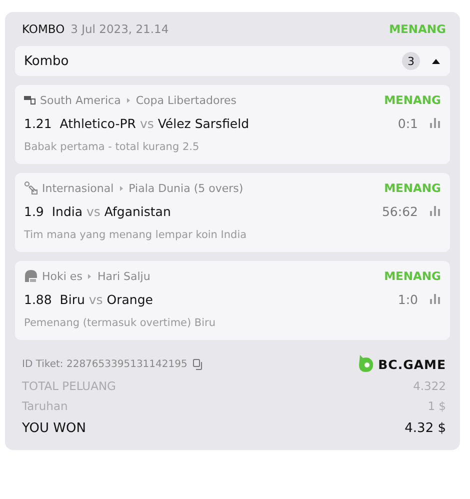 The width and height of the screenshot is (470, 499). I want to click on hockey-helmet-icon, so click(31, 276).